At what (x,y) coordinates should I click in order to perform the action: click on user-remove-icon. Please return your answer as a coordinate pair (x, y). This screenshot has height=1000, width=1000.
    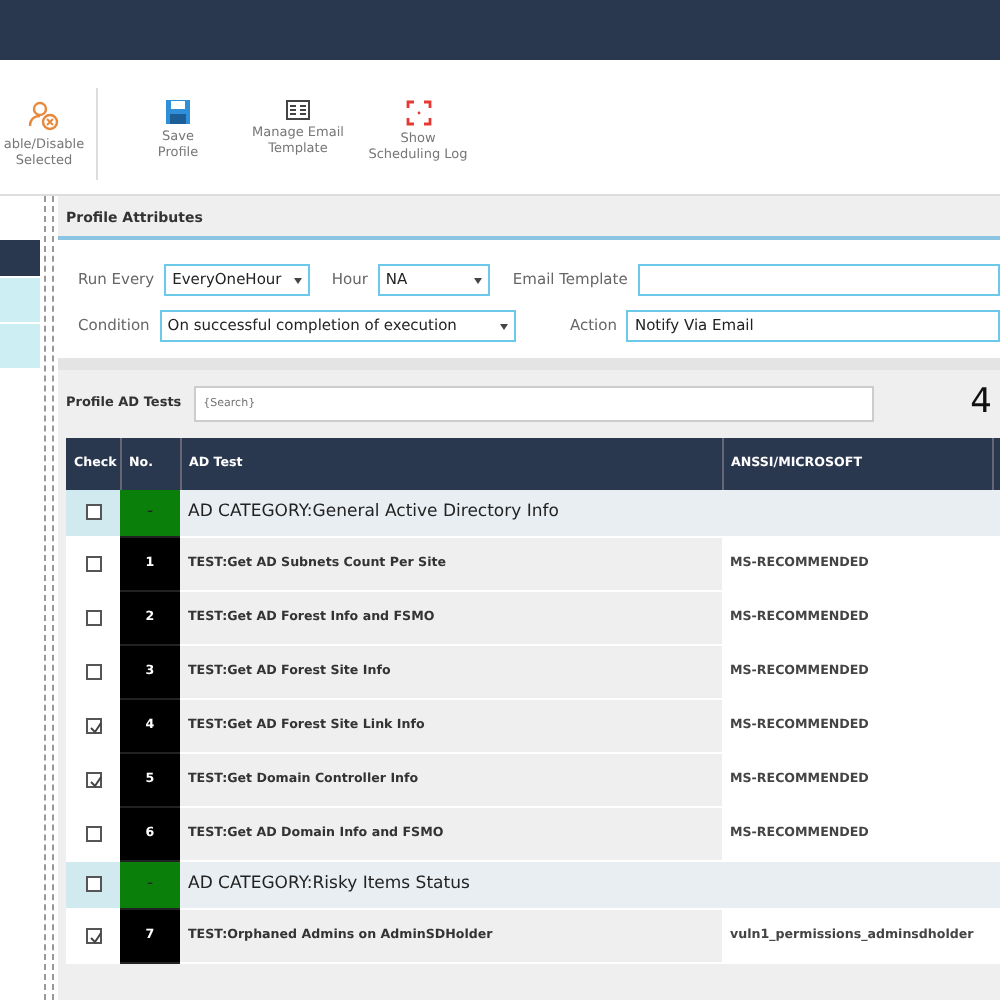
    Looking at the image, I should click on (44, 116).